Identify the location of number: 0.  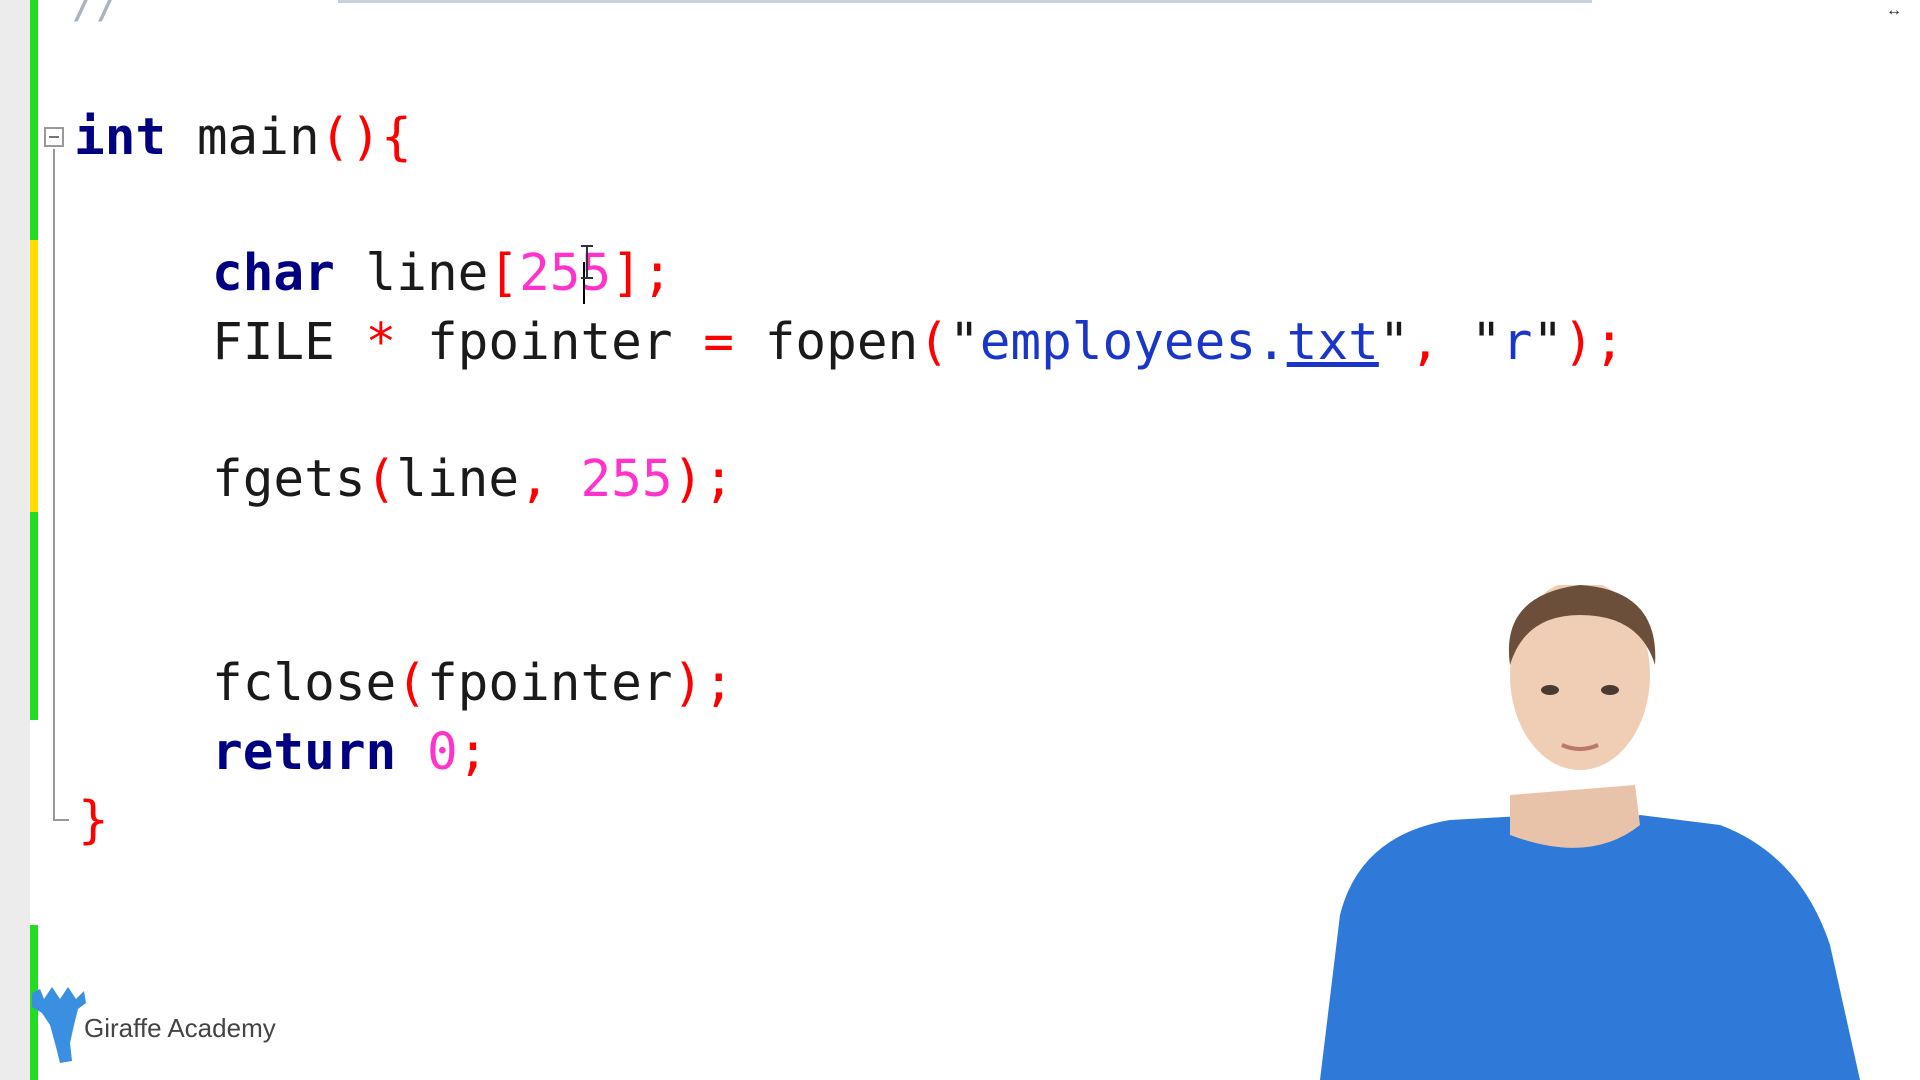
(427, 752).